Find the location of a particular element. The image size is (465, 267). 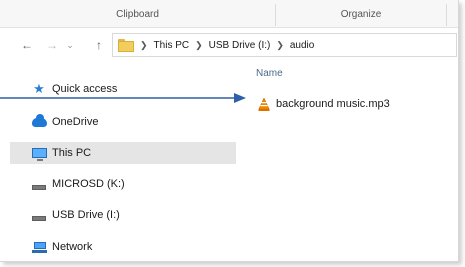

file-name: background music.mp3 is located at coordinates (333, 104).